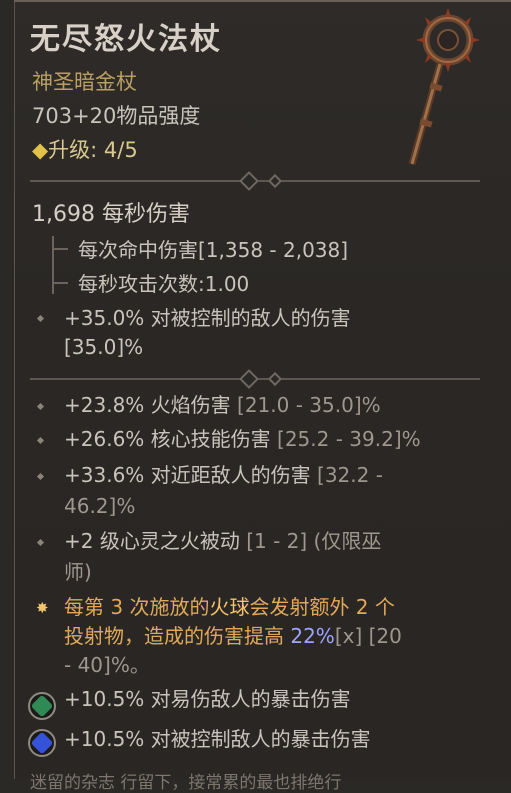 The width and height of the screenshot is (511, 793). I want to click on affix-row: +2 级心灵之火被动 [1 - 2] (仅限巫, so click(223, 541).